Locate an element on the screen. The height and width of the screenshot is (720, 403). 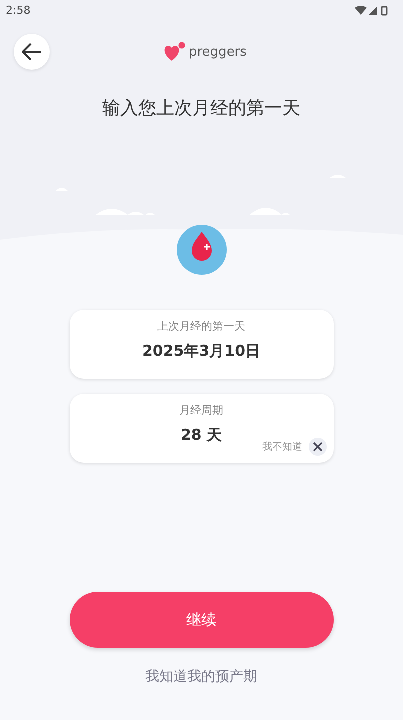
date-field: 上次月经的第一天 2025年3月10日 is located at coordinates (202, 344).